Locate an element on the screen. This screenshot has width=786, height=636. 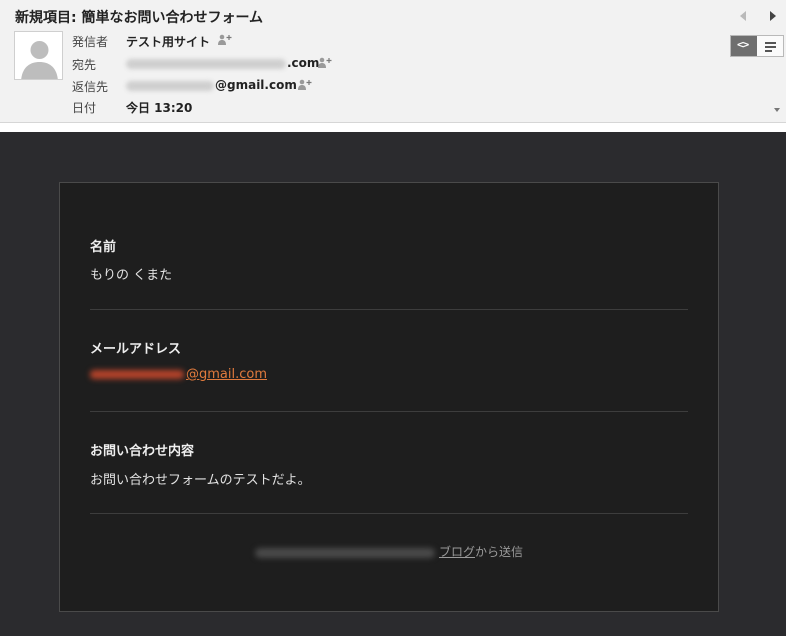
code-view-icon: <> is located at coordinates (744, 46).